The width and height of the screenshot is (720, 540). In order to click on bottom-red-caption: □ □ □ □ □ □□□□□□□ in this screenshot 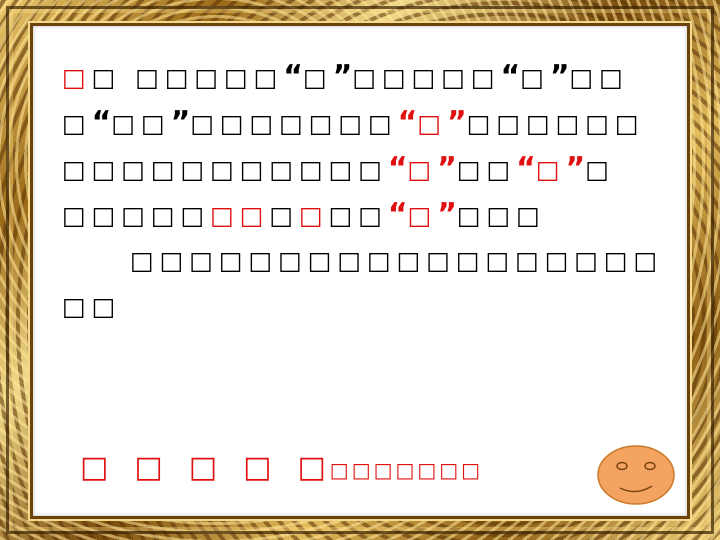, I will do `click(281, 467)`.